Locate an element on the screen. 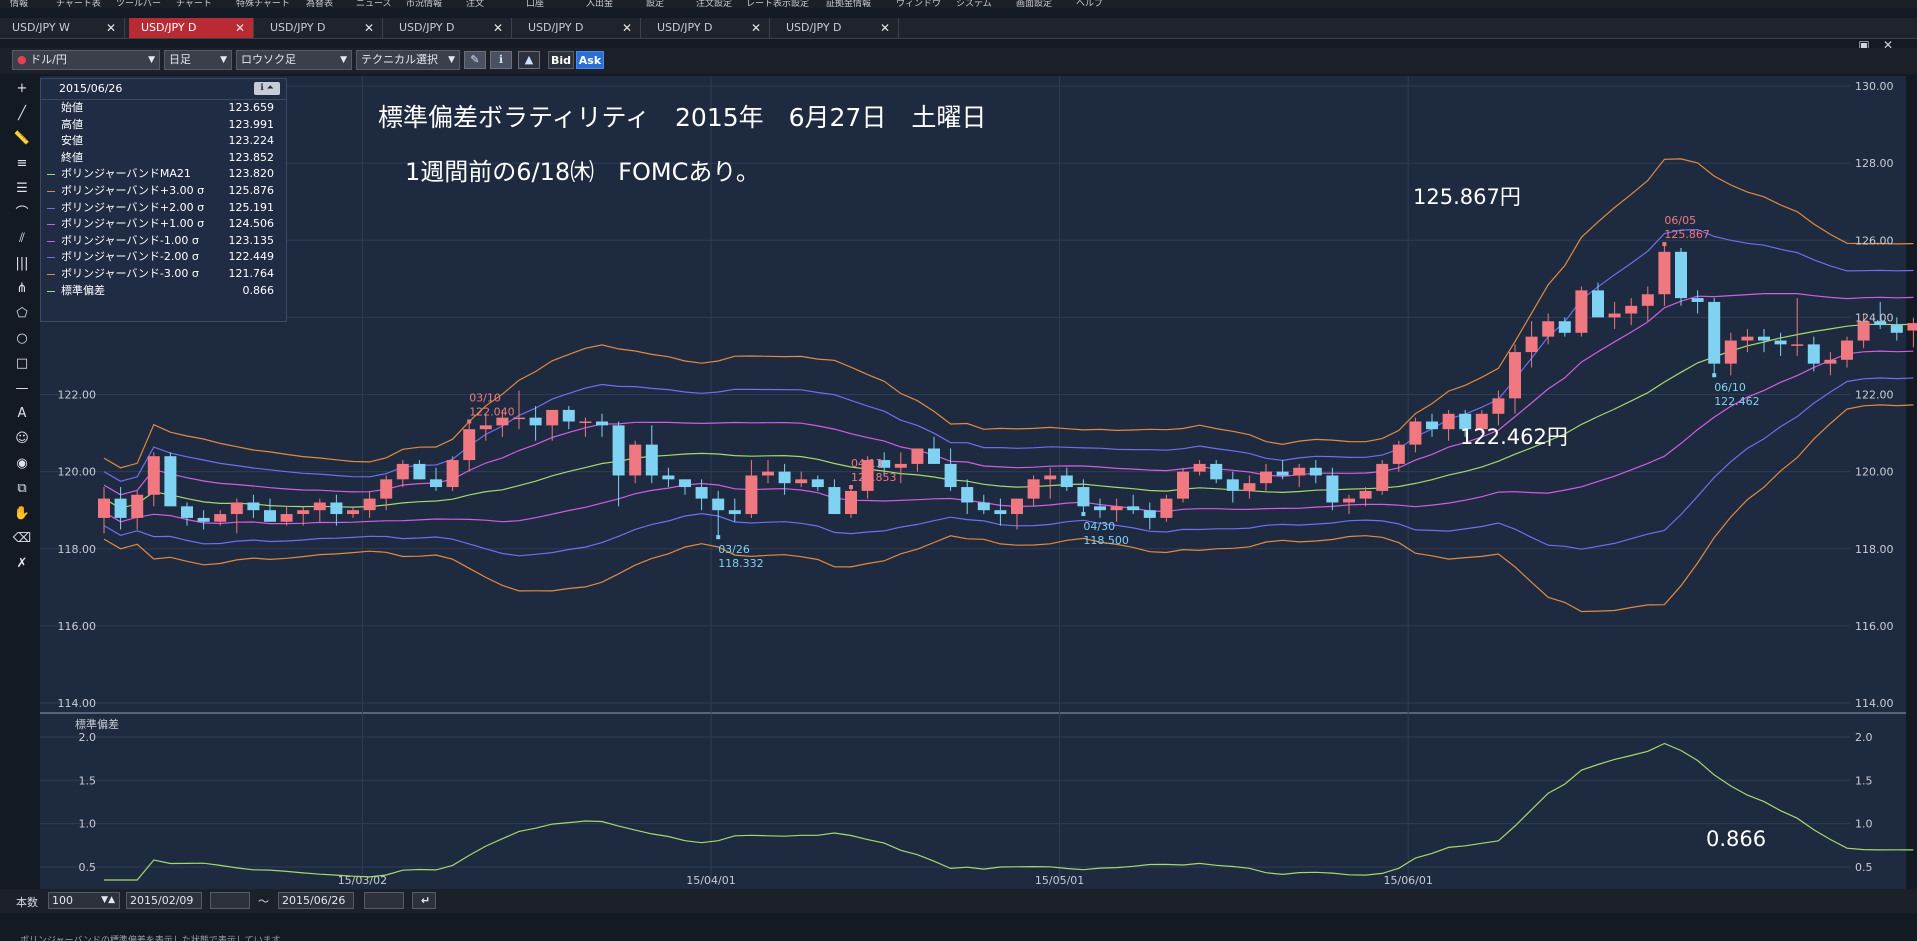  bar-count-input: 100 ▼▲ is located at coordinates (84, 900).